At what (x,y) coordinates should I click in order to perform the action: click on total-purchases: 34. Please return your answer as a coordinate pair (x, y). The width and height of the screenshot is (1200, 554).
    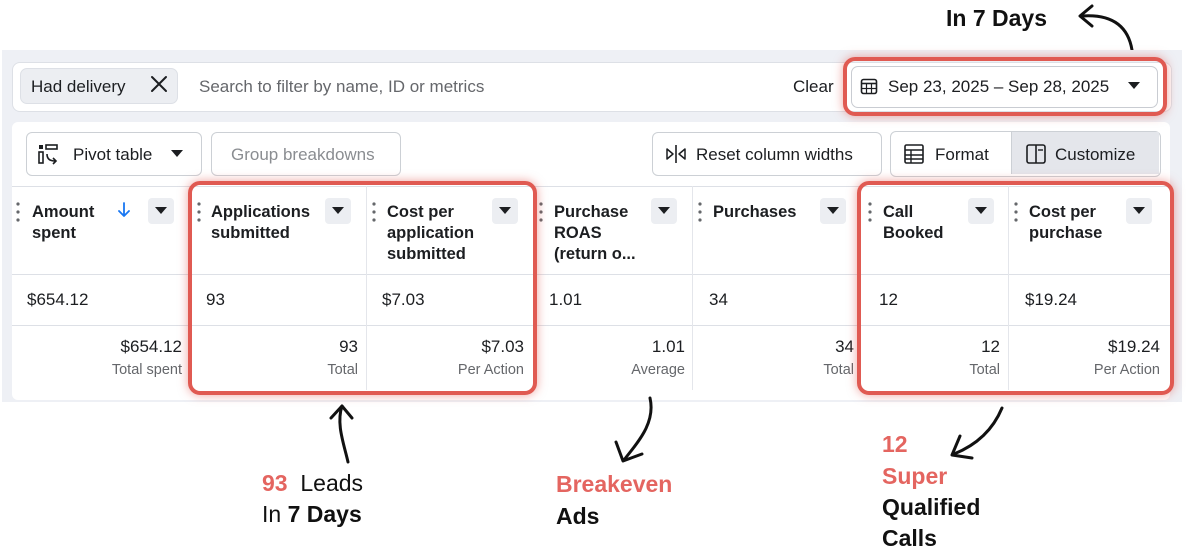
    Looking at the image, I should click on (844, 346).